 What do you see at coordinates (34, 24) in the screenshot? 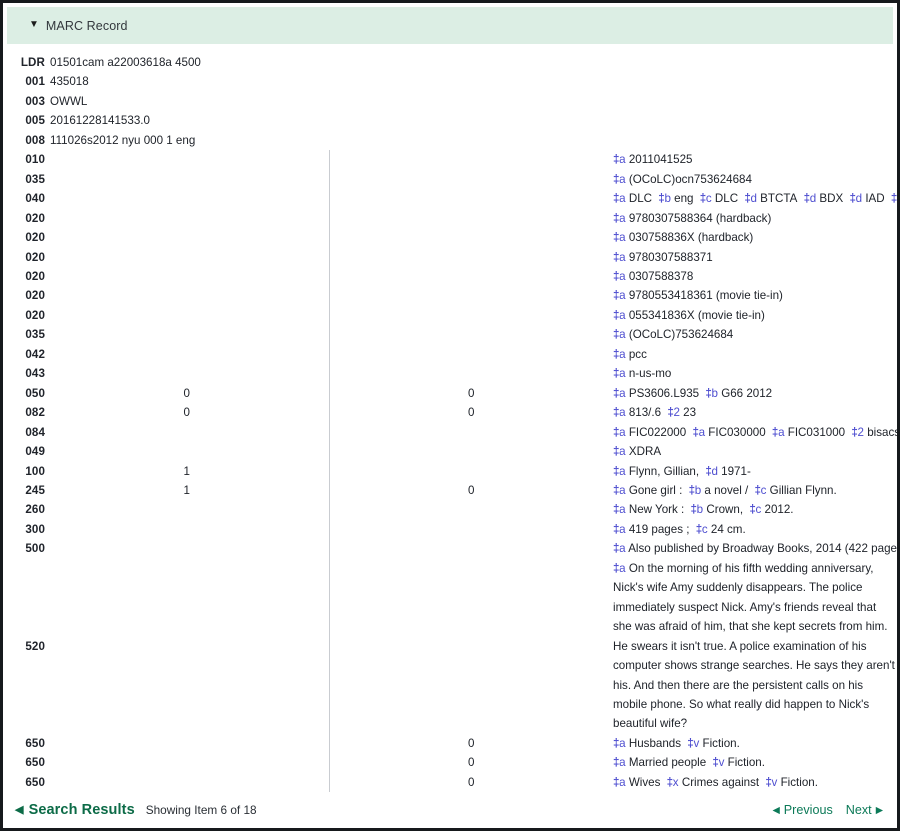
I see `triangle-down-icon: ▼` at bounding box center [34, 24].